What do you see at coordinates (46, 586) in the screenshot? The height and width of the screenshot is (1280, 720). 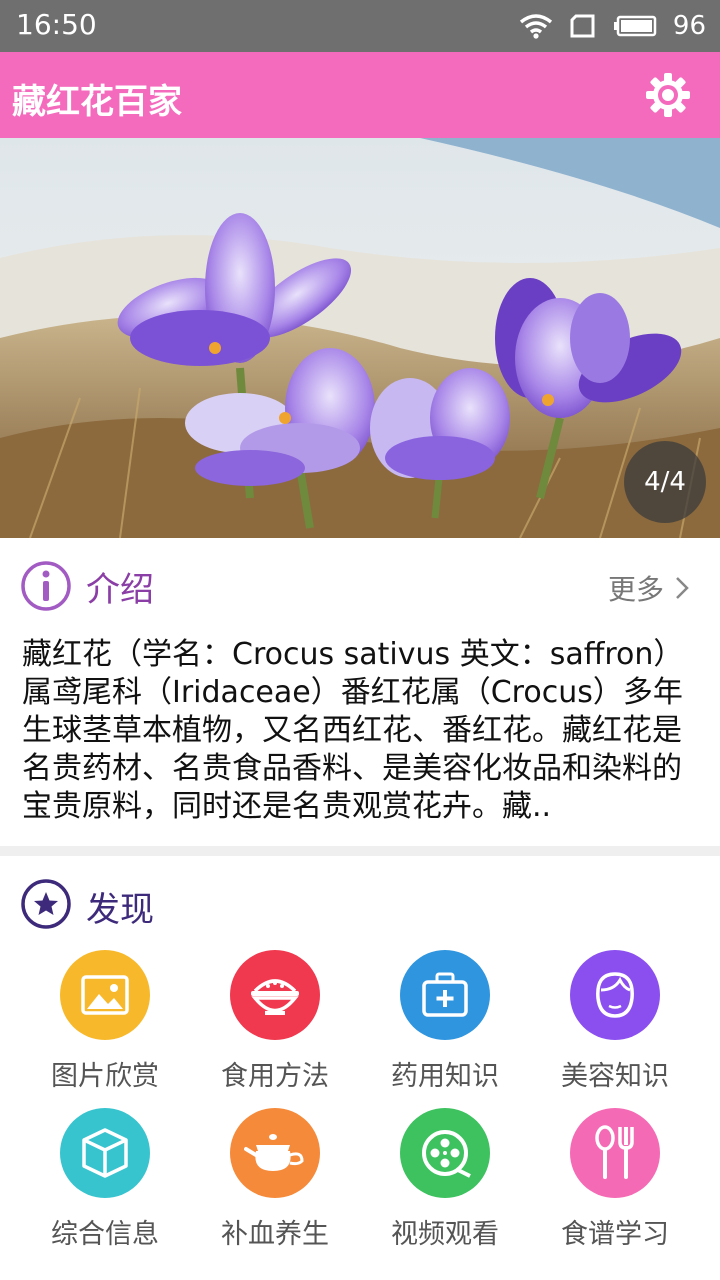 I see `info-icon` at bounding box center [46, 586].